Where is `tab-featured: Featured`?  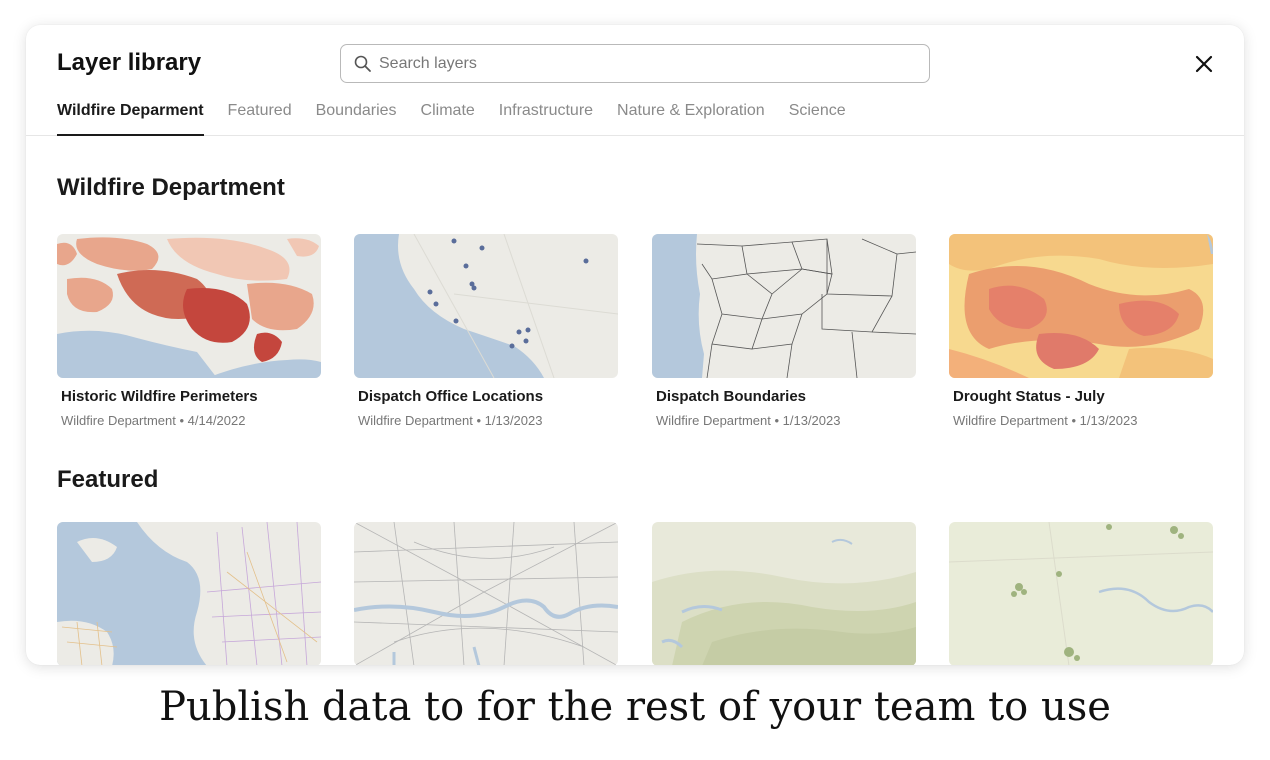 tab-featured: Featured is located at coordinates (260, 118).